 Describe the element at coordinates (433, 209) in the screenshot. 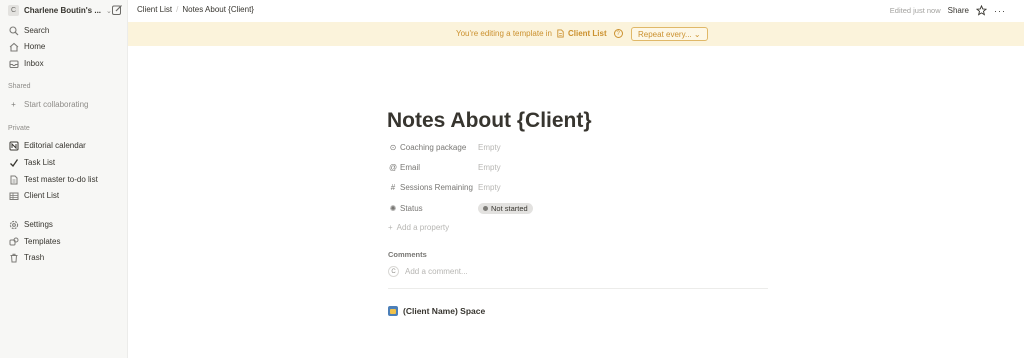

I see `property-label: ✺ Status` at that location.